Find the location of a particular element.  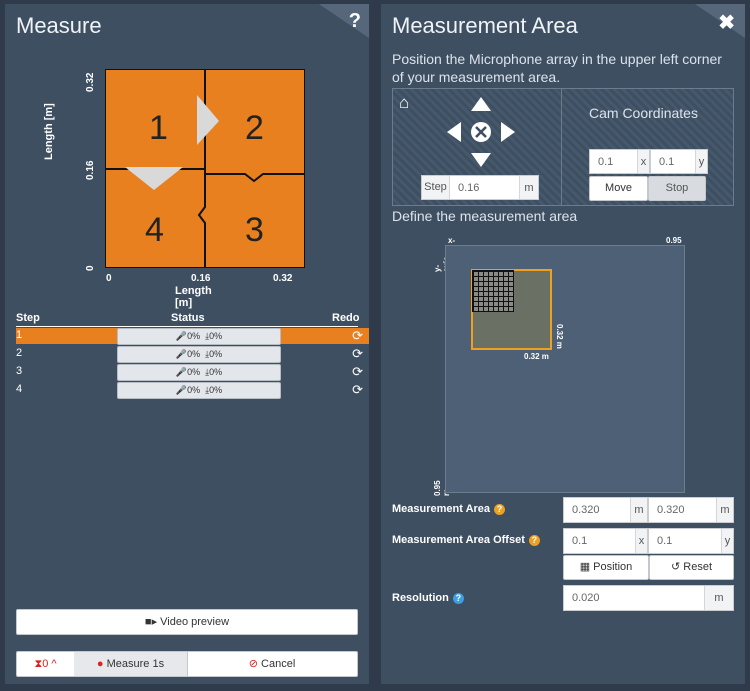

table-row: 4 🎤0% ⤓0% ⟳ is located at coordinates (192, 390).